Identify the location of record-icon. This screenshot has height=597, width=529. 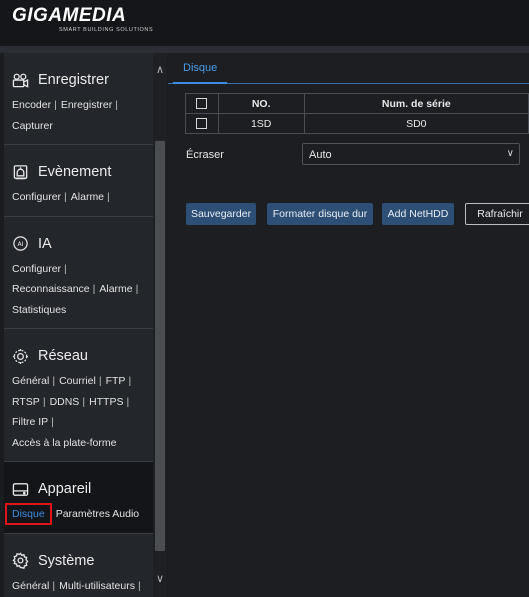
(25, 80).